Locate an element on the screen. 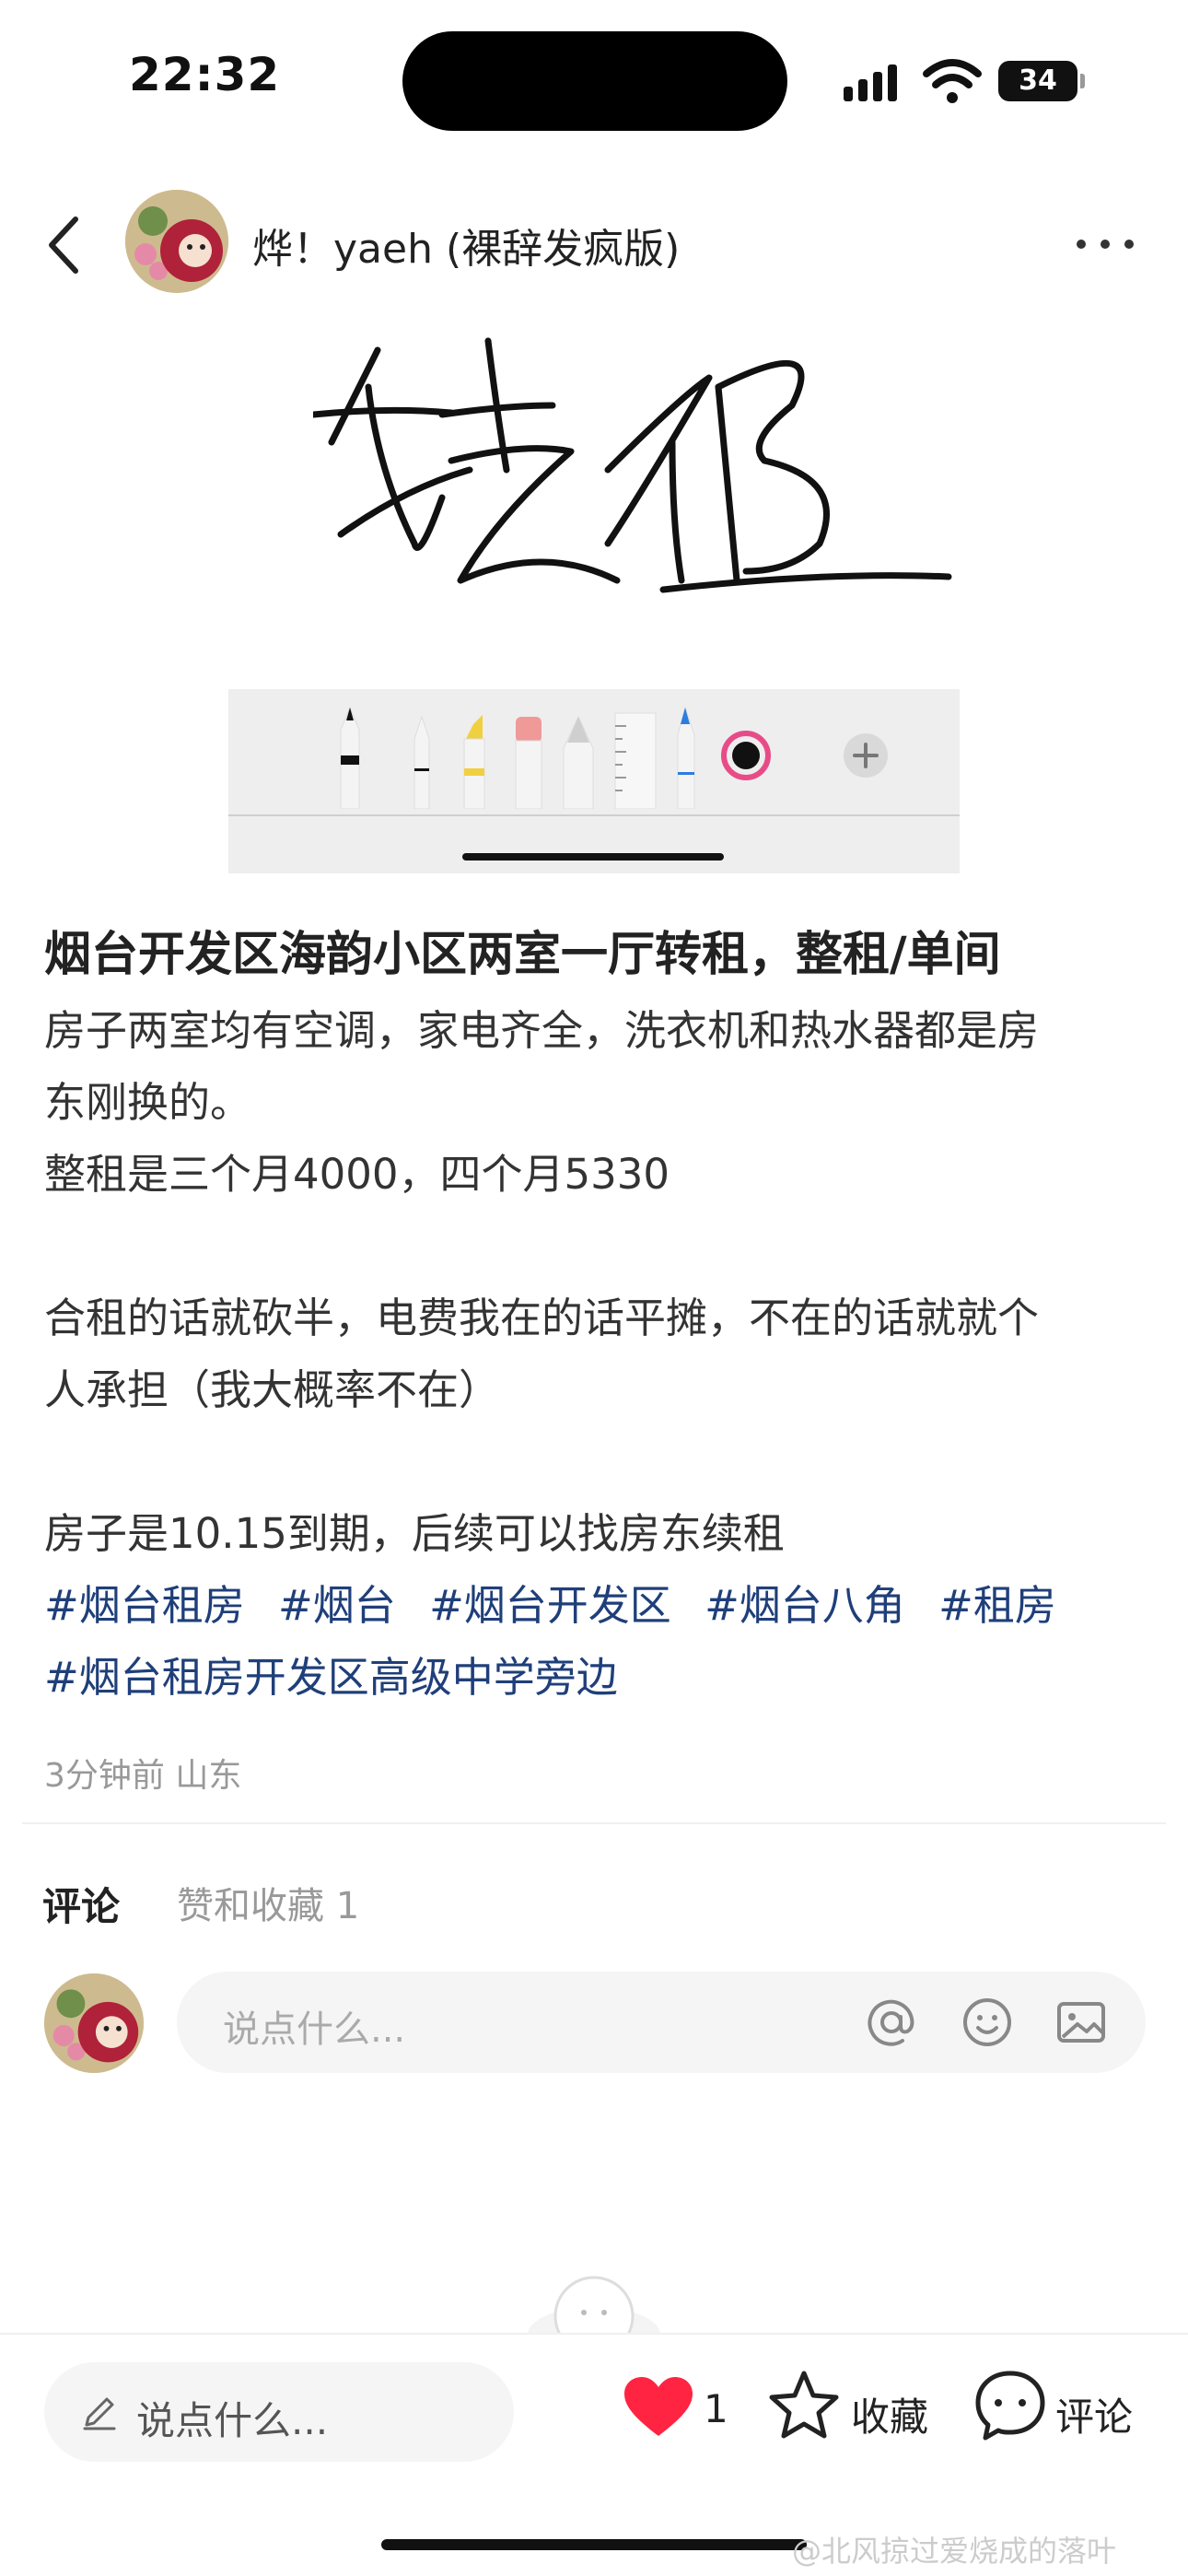 This screenshot has width=1188, height=2576. home-indicator is located at coordinates (594, 2544).